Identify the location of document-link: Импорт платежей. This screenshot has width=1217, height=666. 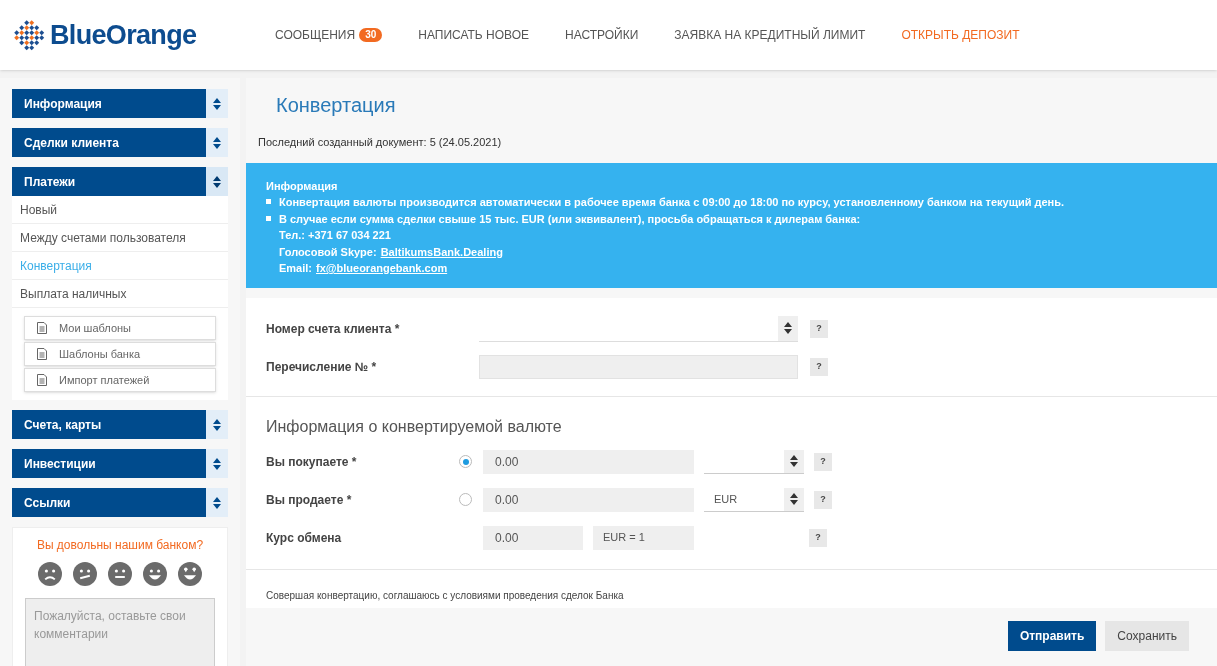
(120, 380).